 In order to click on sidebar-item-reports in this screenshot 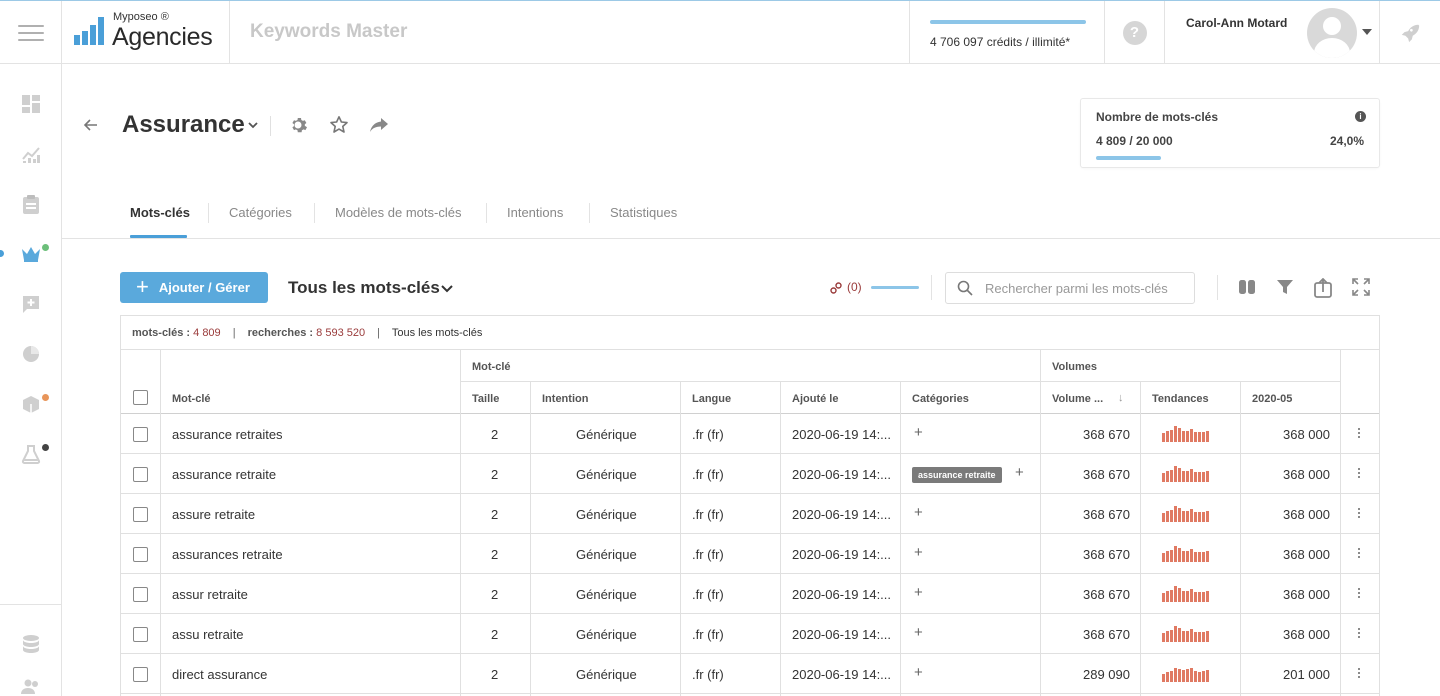, I will do `click(30, 204)`.